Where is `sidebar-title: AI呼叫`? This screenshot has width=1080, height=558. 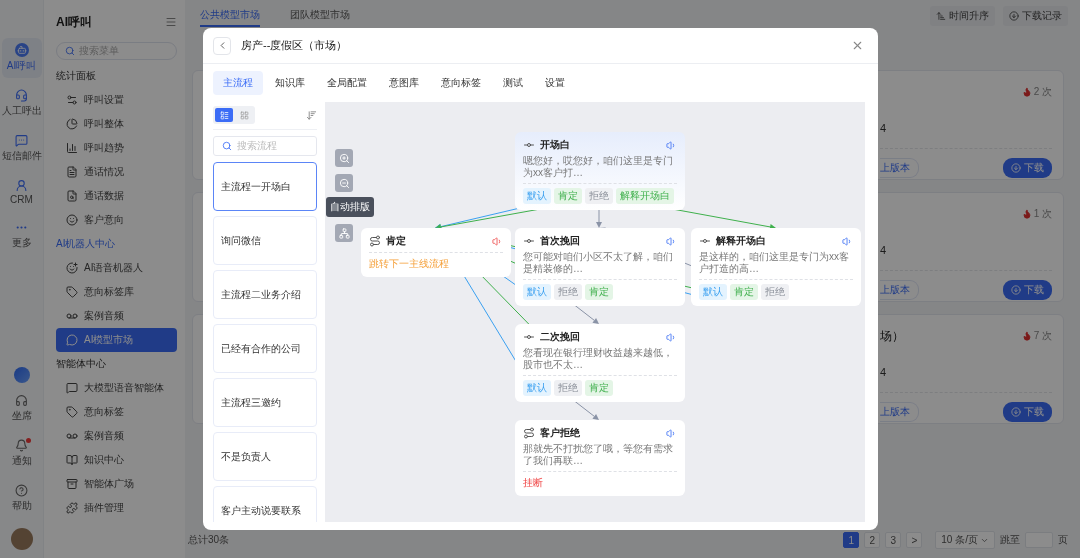
sidebar-title: AI呼叫 is located at coordinates (74, 22).